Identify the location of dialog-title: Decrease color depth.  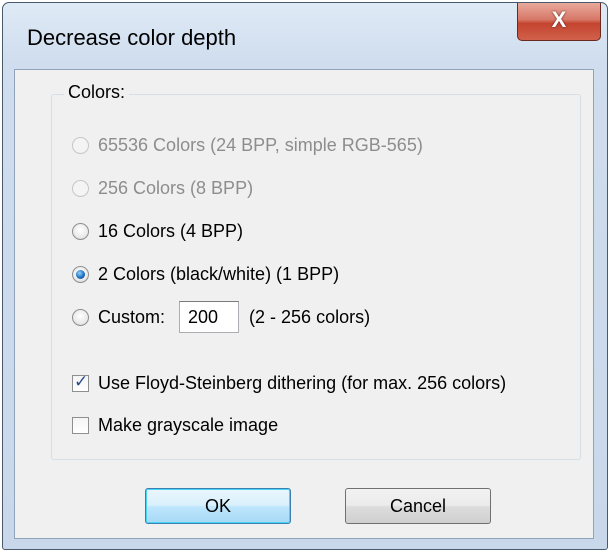
(132, 37).